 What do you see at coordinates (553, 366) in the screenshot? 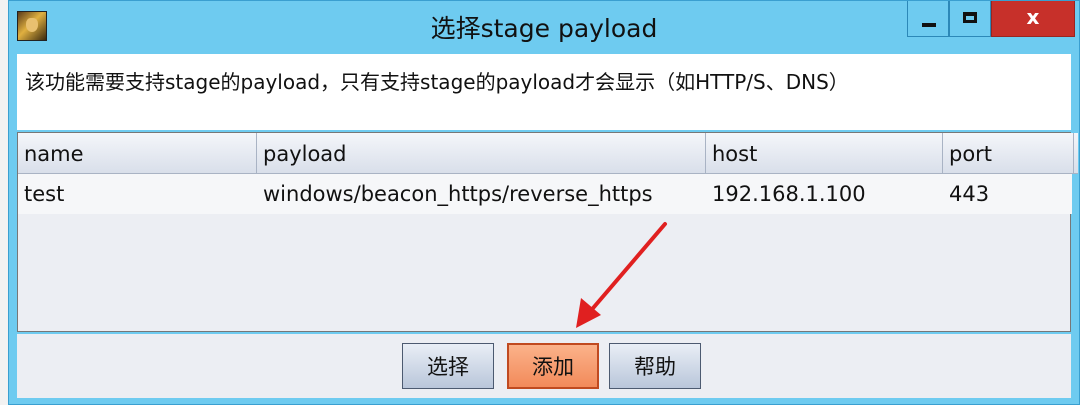
I see `add-button: 添加` at bounding box center [553, 366].